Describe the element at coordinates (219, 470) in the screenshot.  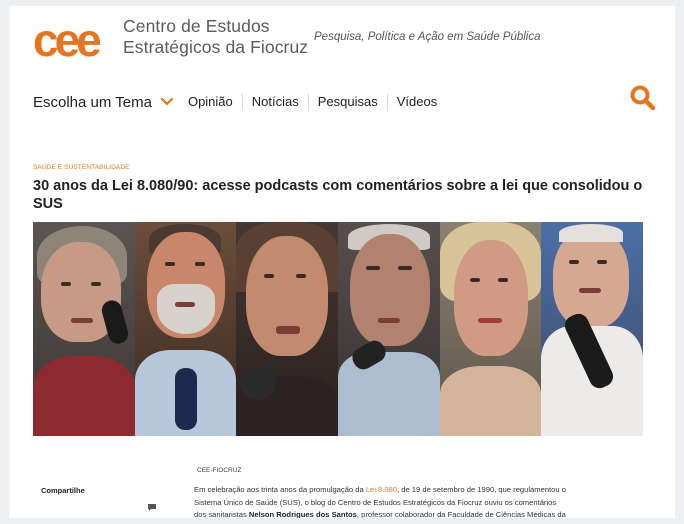
I see `article-source: CEE-FIOCRUZ` at that location.